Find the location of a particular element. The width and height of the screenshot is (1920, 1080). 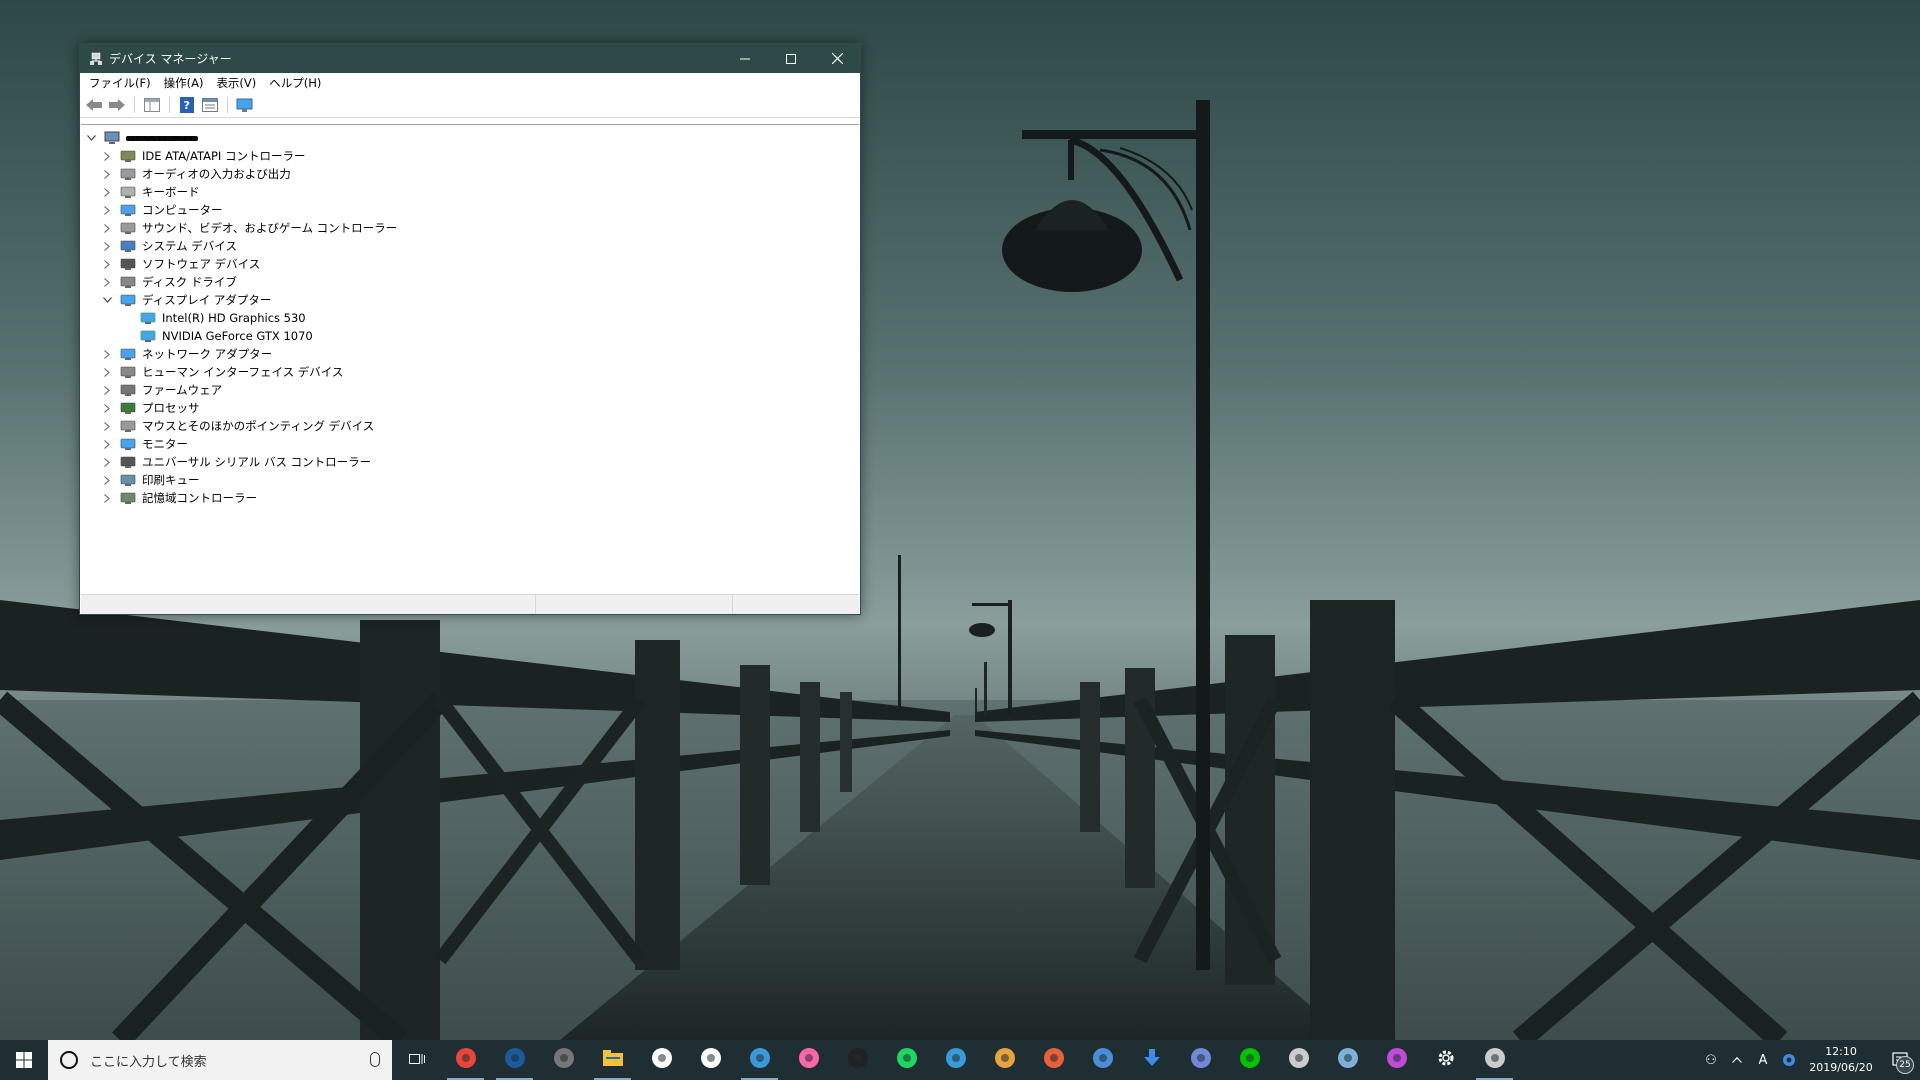

scan-hardware-icon is located at coordinates (245, 105).